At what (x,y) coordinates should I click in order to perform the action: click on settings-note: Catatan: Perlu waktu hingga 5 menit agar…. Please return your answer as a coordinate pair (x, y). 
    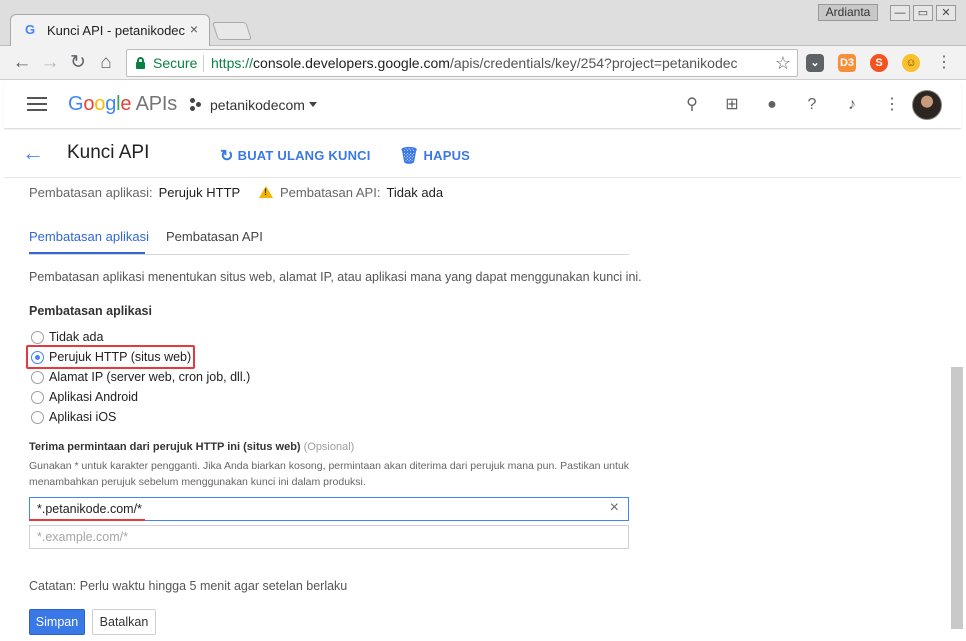
    Looking at the image, I should click on (188, 586).